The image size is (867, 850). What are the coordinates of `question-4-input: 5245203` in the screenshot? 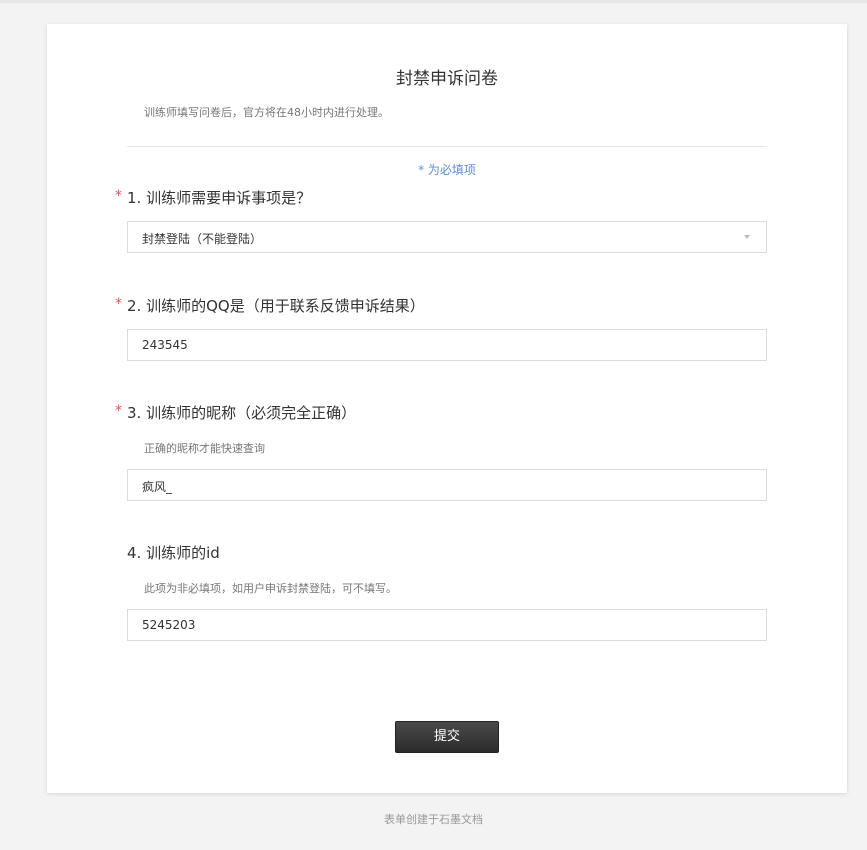 It's located at (447, 625).